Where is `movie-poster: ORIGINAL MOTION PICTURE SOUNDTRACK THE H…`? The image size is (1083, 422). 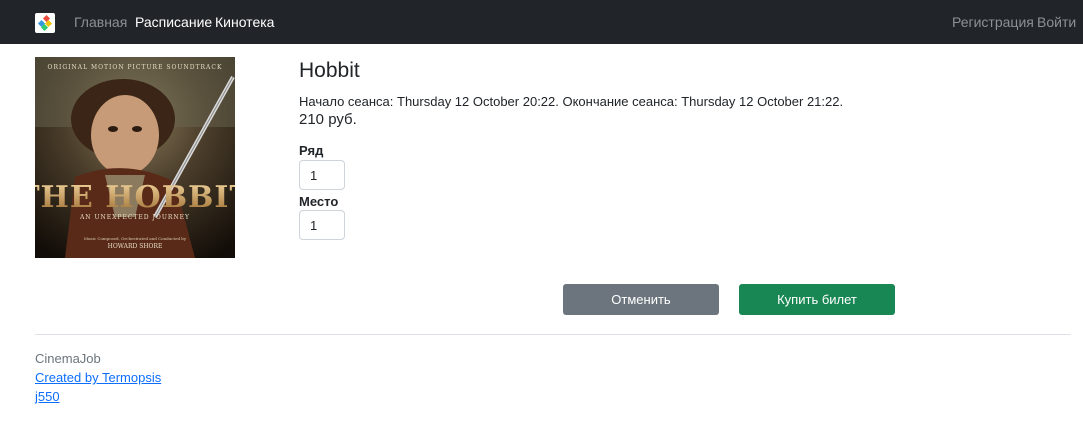 movie-poster: ORIGINAL MOTION PICTURE SOUNDTRACK THE H… is located at coordinates (135, 157).